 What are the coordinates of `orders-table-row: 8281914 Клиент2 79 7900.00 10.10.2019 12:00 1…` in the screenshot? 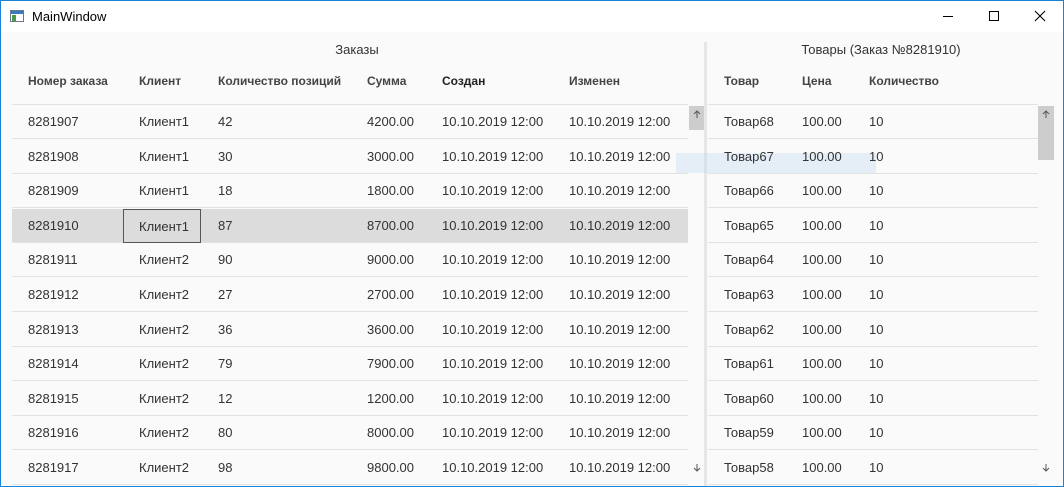 It's located at (350, 364).